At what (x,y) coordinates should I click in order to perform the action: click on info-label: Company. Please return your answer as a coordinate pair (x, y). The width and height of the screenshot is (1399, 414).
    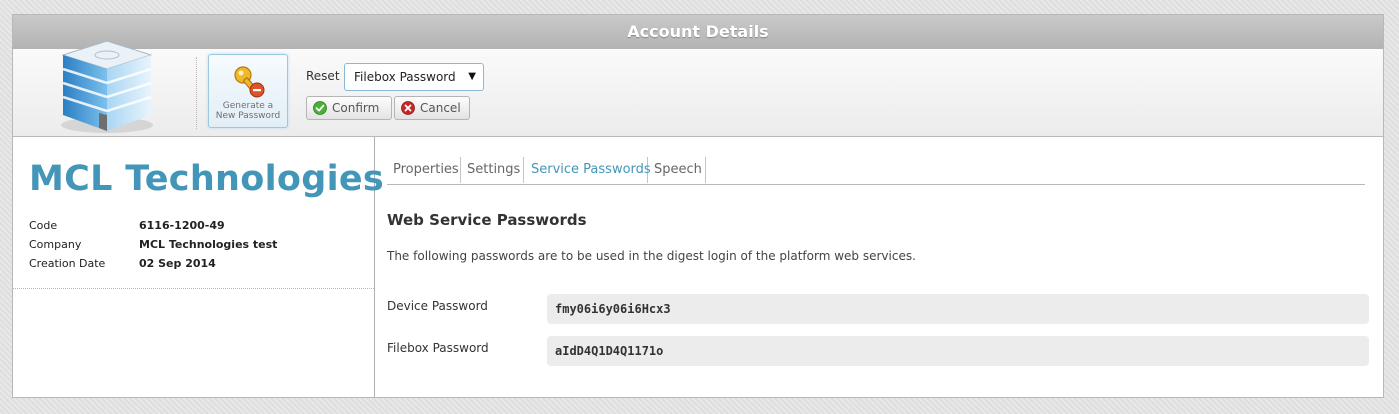
    Looking at the image, I should click on (55, 244).